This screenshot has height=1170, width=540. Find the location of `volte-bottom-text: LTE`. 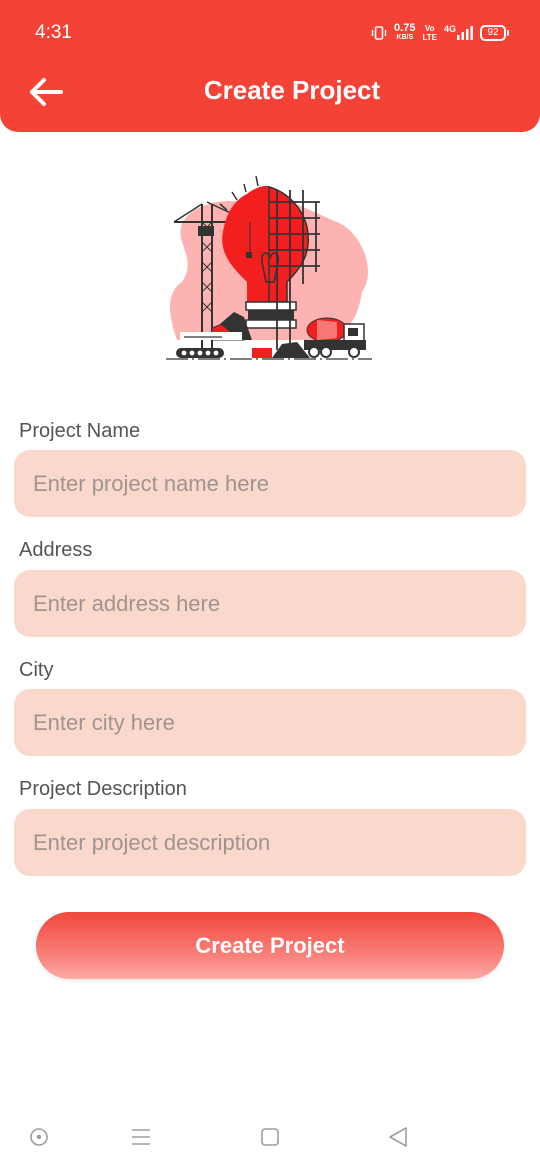

volte-bottom-text: LTE is located at coordinates (429, 37).